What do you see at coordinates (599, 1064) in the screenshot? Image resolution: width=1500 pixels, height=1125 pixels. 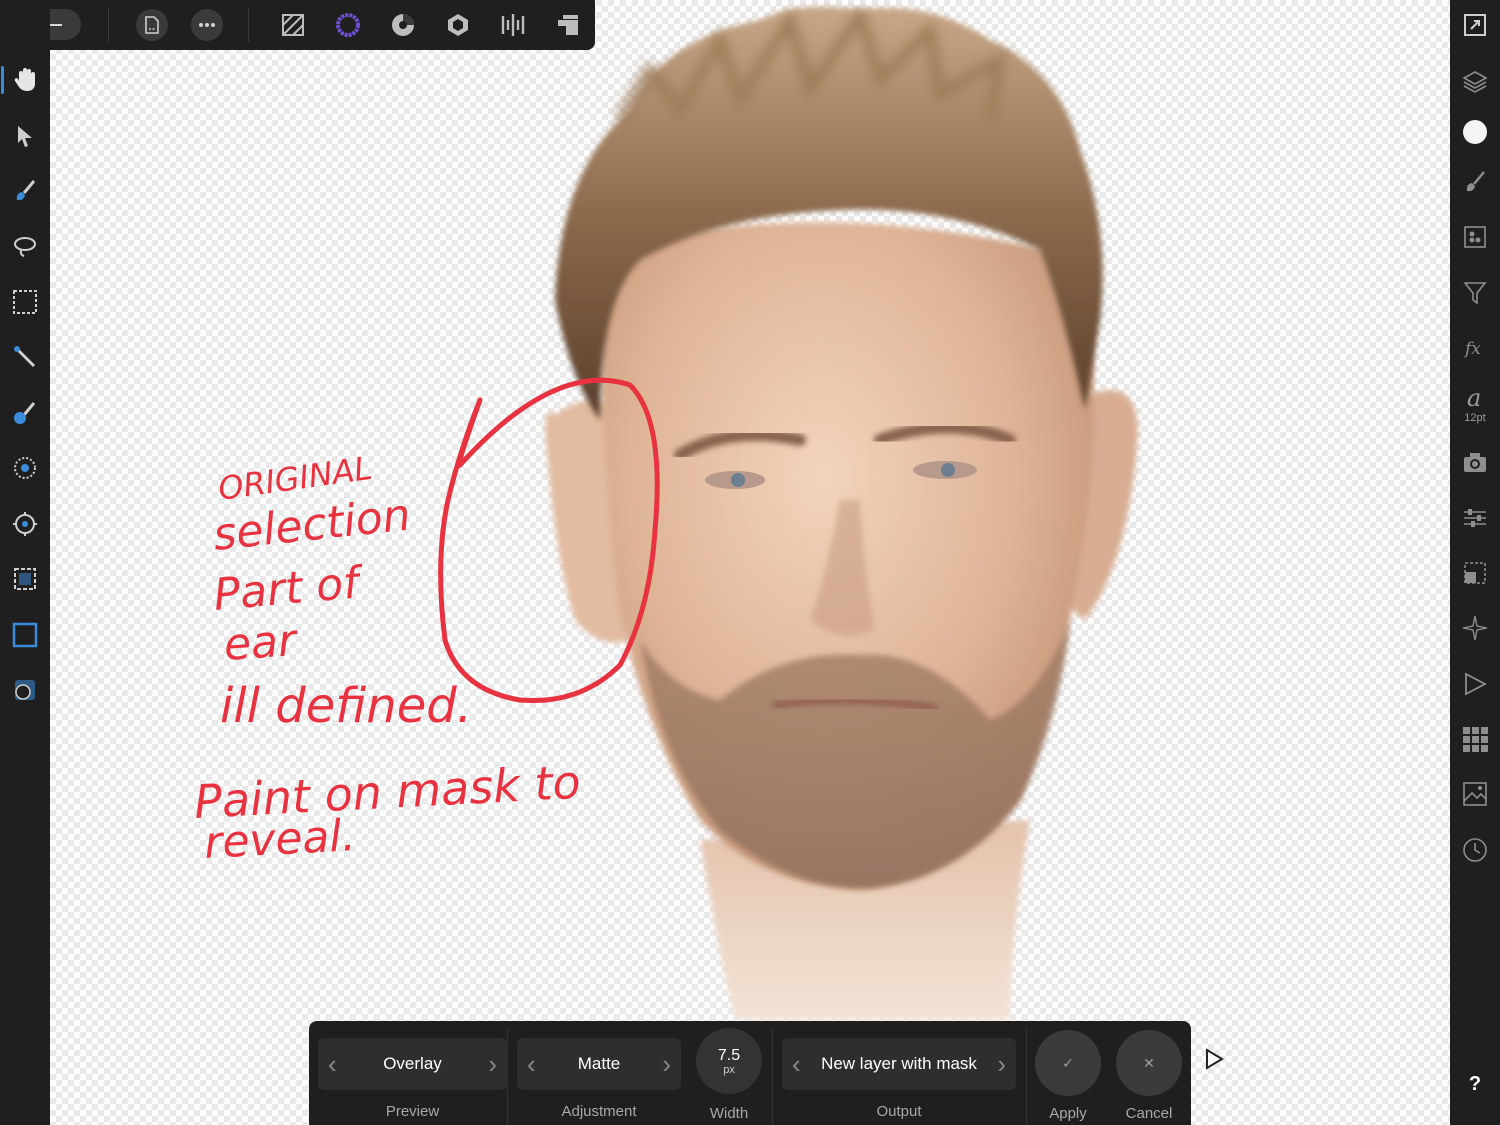 I see `adjustment-stepper: ‹ Matte ›` at bounding box center [599, 1064].